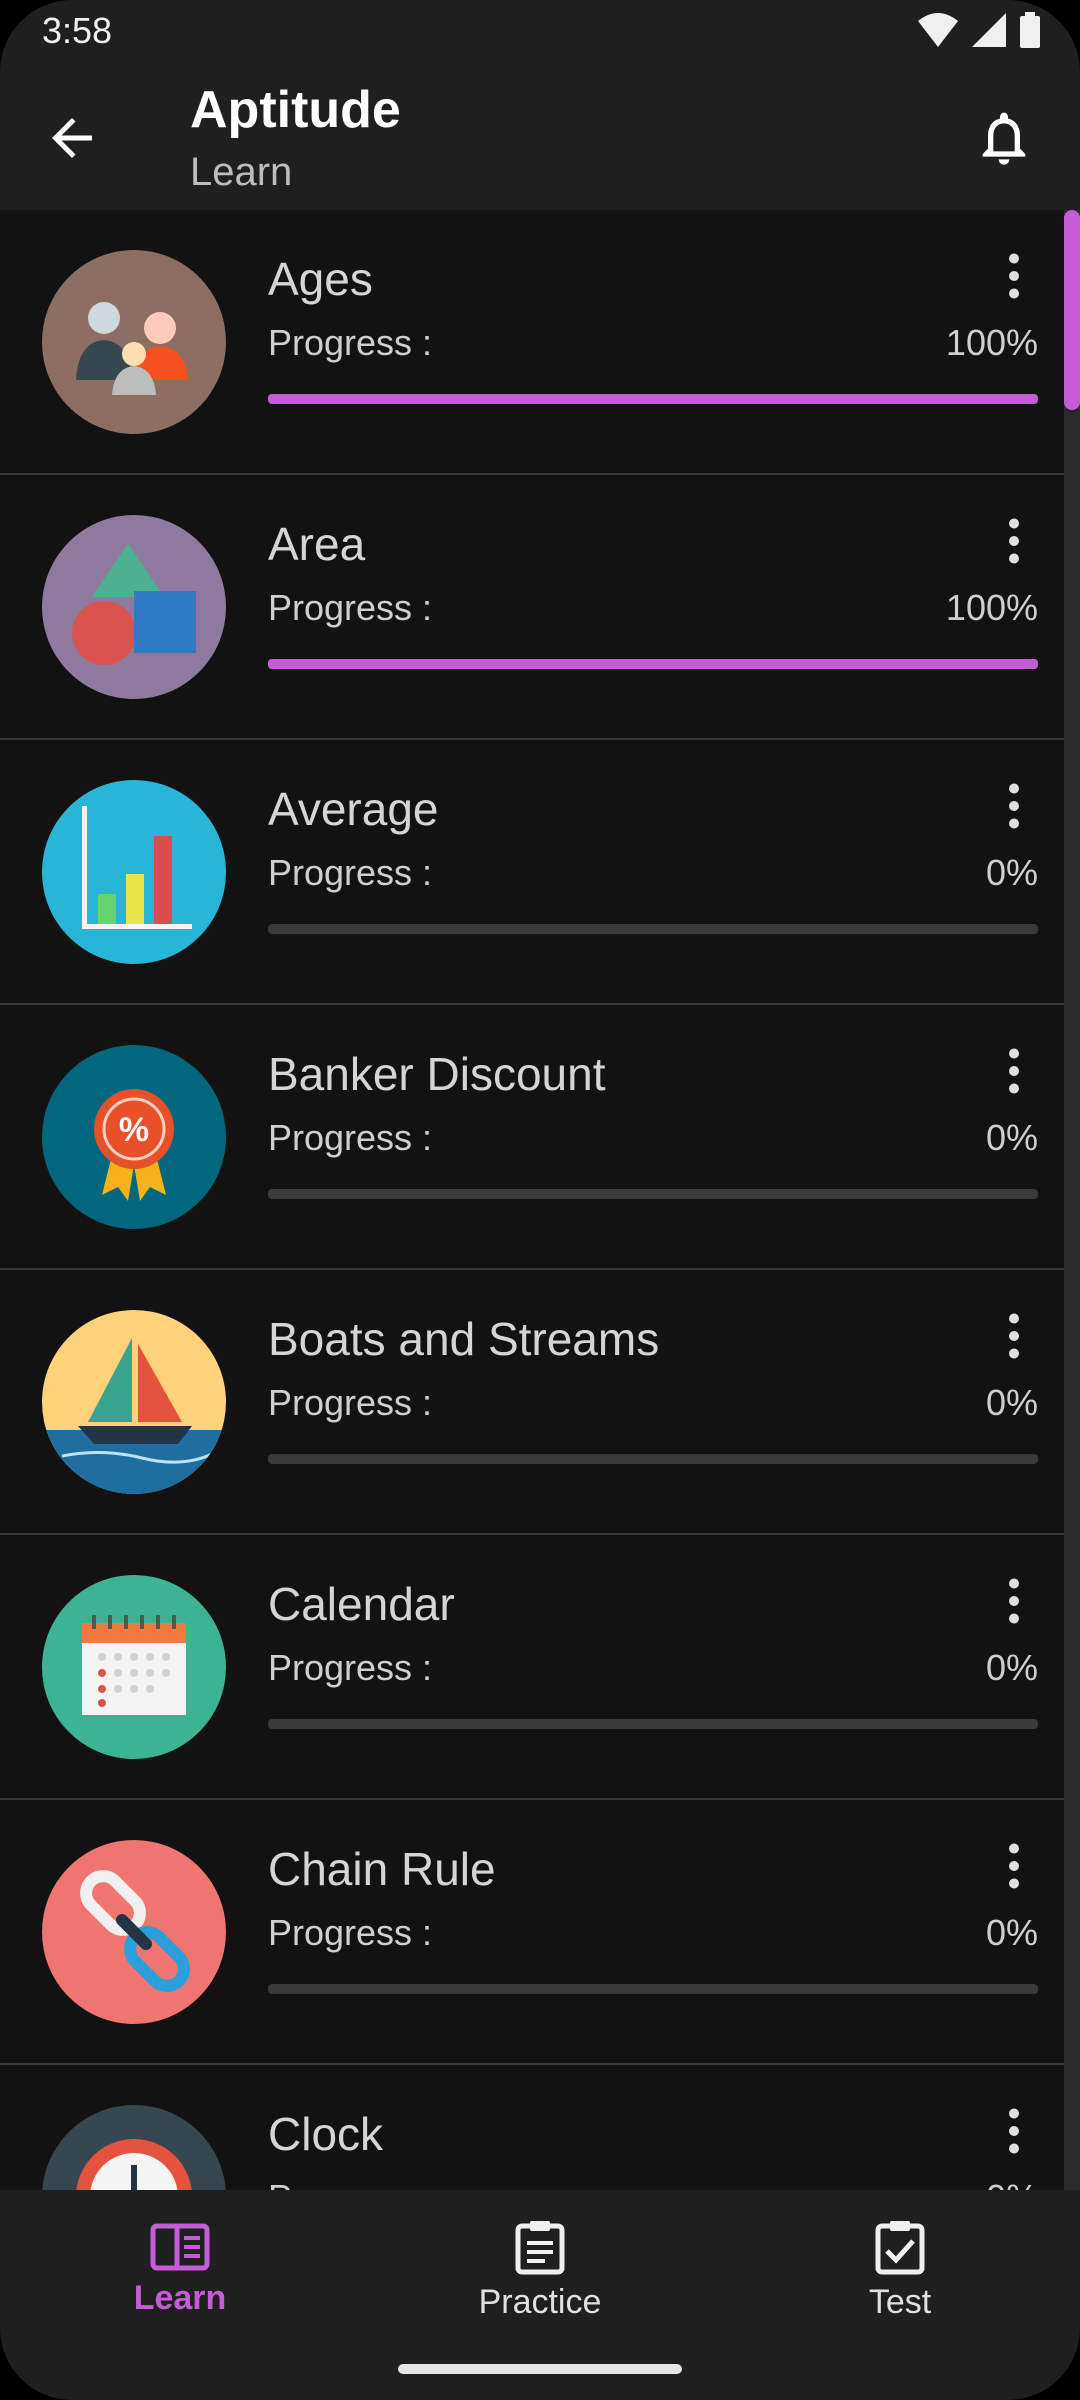  I want to click on tab-test: Test, so click(900, 2270).